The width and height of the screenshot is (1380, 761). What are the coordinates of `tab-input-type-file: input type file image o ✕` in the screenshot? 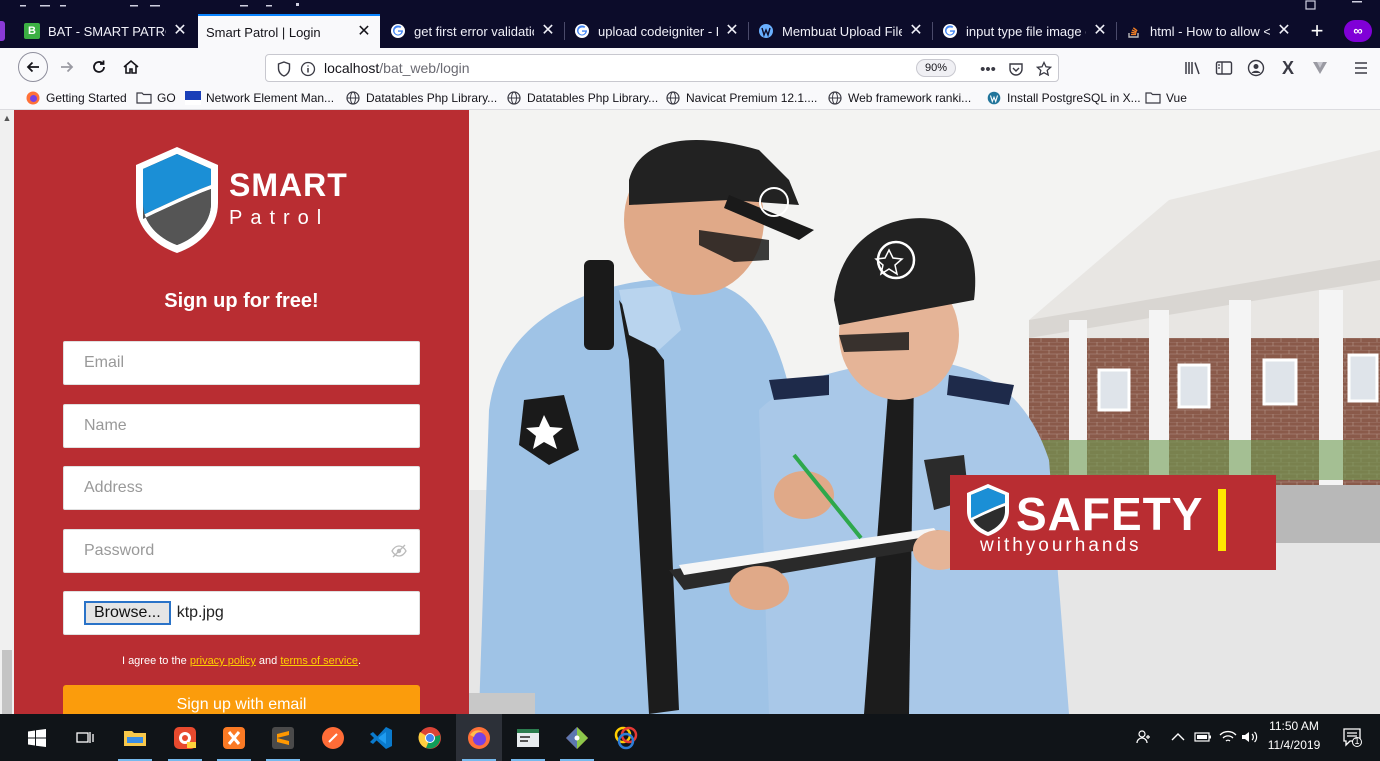 It's located at (1025, 31).